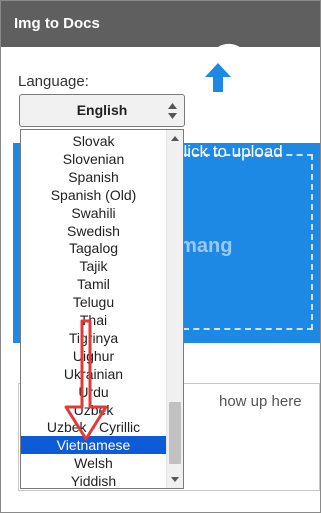 The height and width of the screenshot is (513, 321). Describe the element at coordinates (53, 81) in the screenshot. I see `language-label: Language:` at that location.